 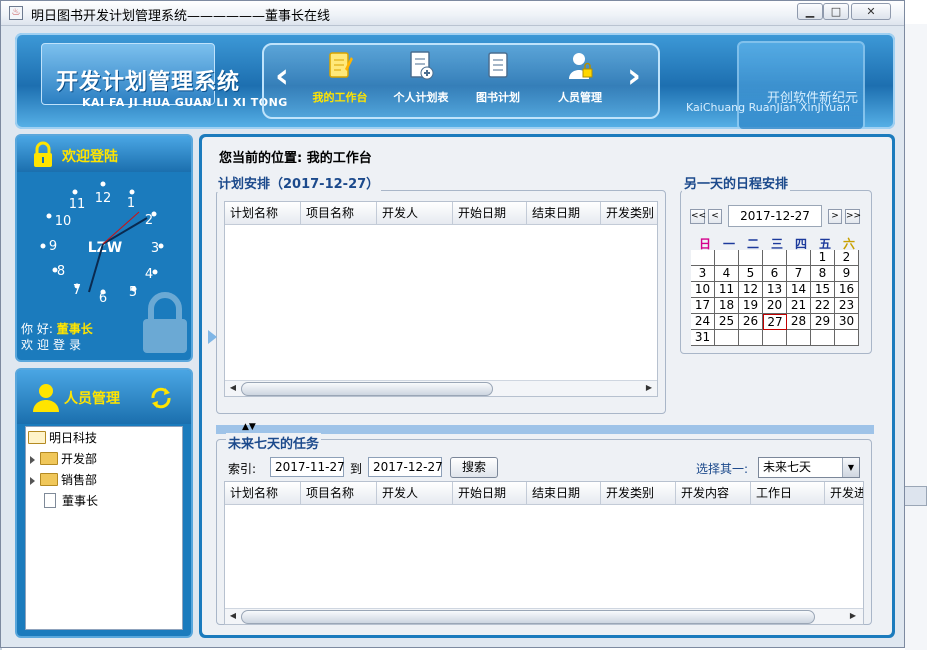 I want to click on document-add-icon, so click(x=422, y=65).